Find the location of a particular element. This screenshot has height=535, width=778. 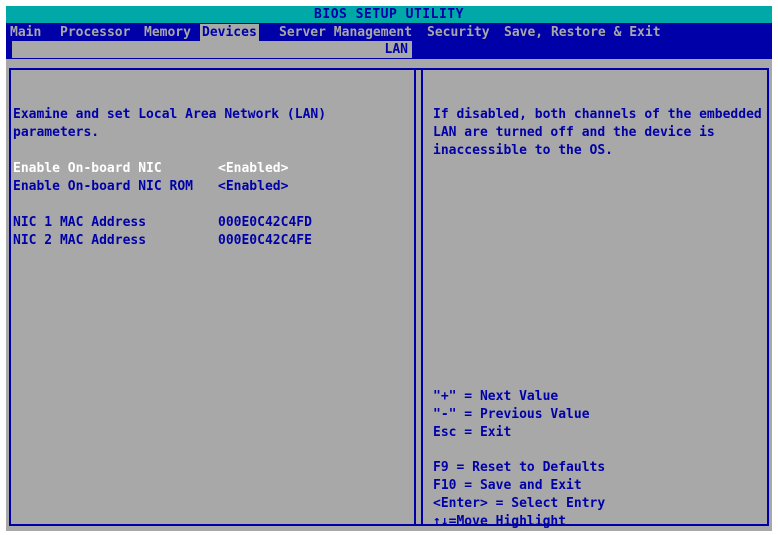

help-text-line3: inaccessible to the OS. is located at coordinates (523, 150).